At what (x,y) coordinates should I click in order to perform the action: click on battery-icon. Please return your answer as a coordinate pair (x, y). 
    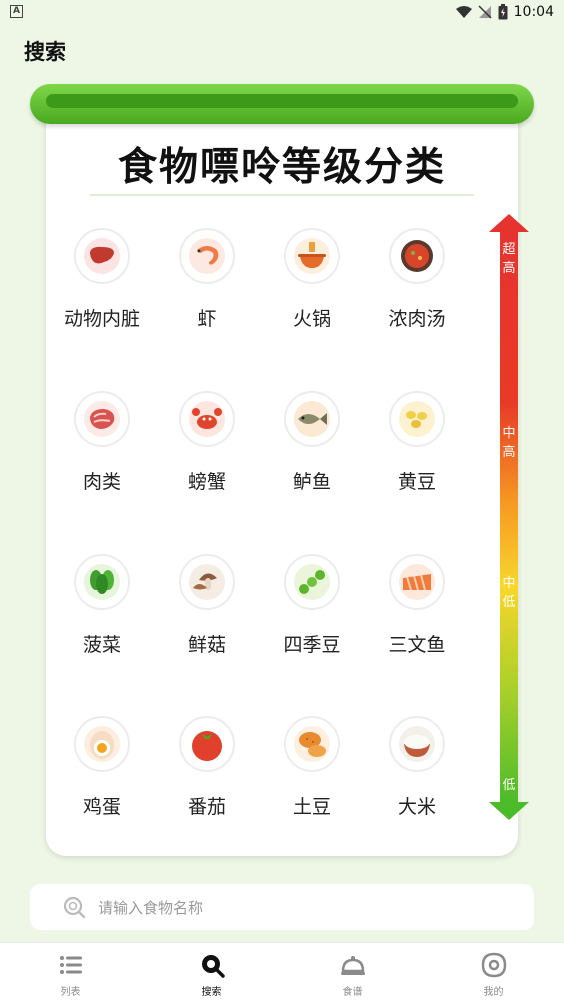
    Looking at the image, I should click on (503, 12).